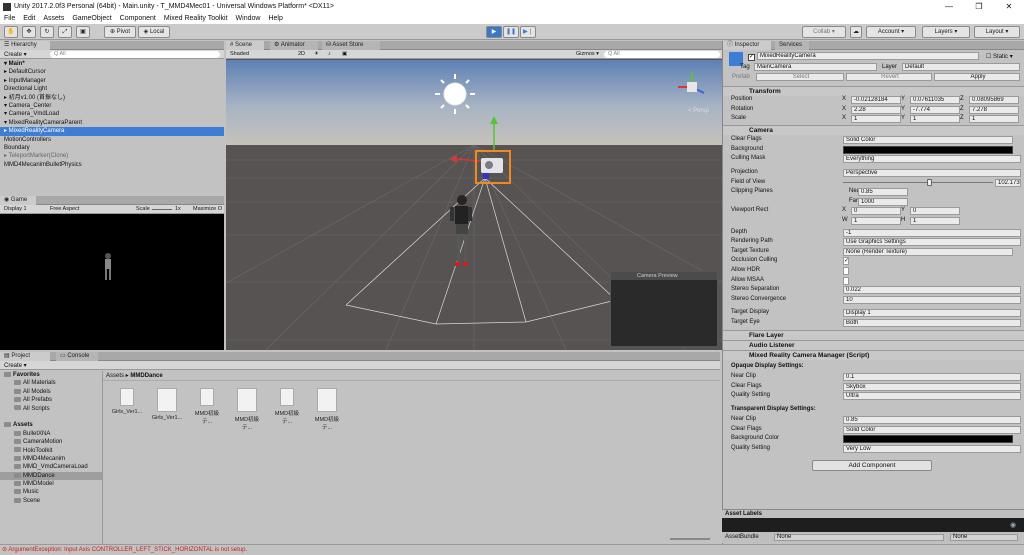  What do you see at coordinates (932, 429) in the screenshot?
I see `transparent-clear-flags-dropdown: Solid Color` at bounding box center [932, 429].